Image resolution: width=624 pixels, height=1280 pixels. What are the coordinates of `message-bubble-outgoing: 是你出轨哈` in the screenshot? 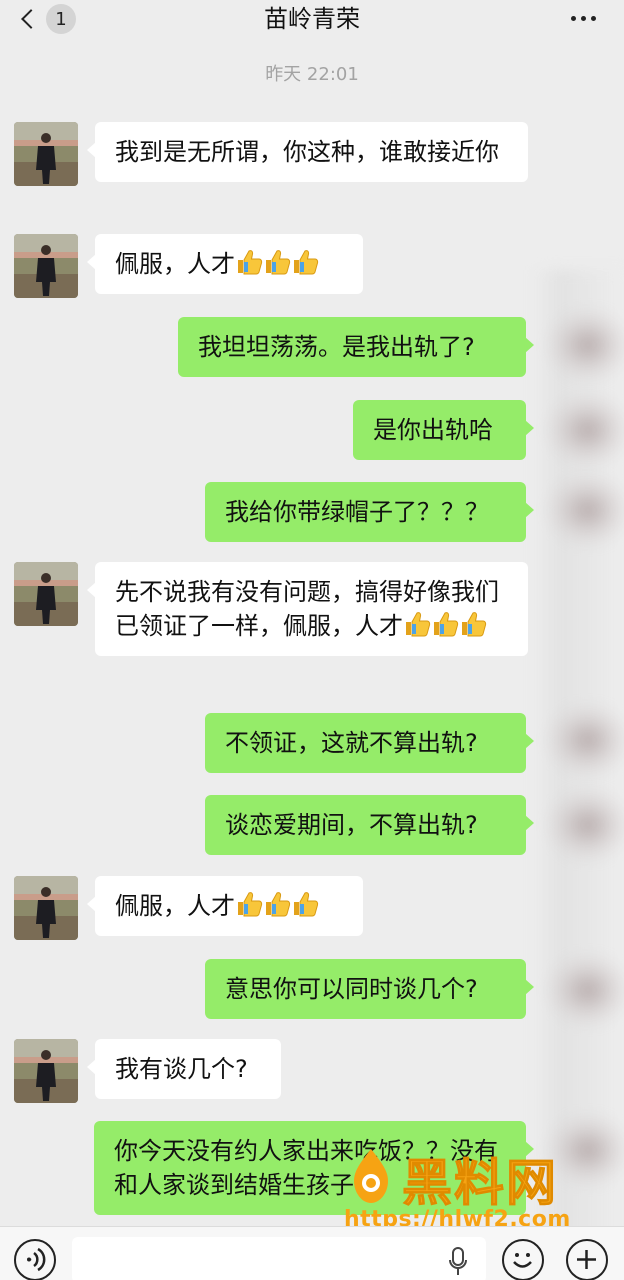 It's located at (443, 430).